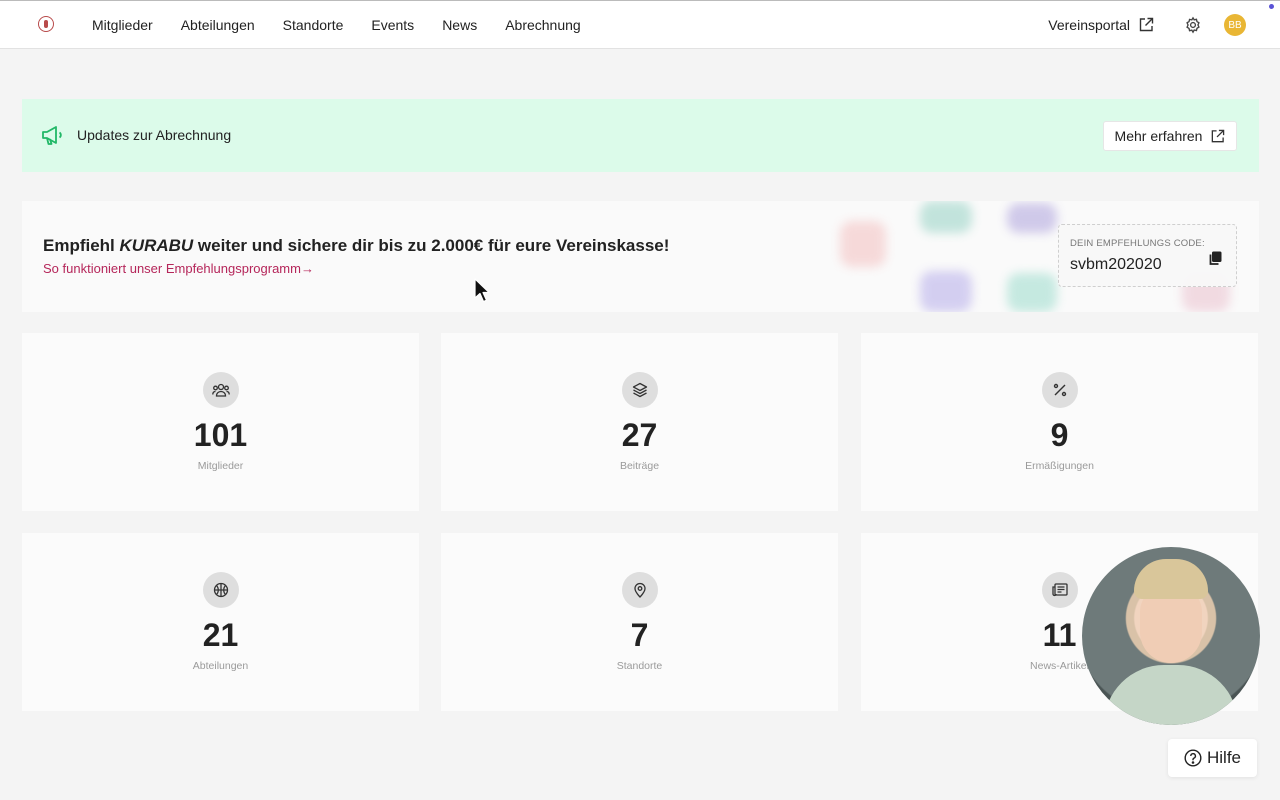 The width and height of the screenshot is (1280, 800). I want to click on stat-value: 9, so click(1059, 435).